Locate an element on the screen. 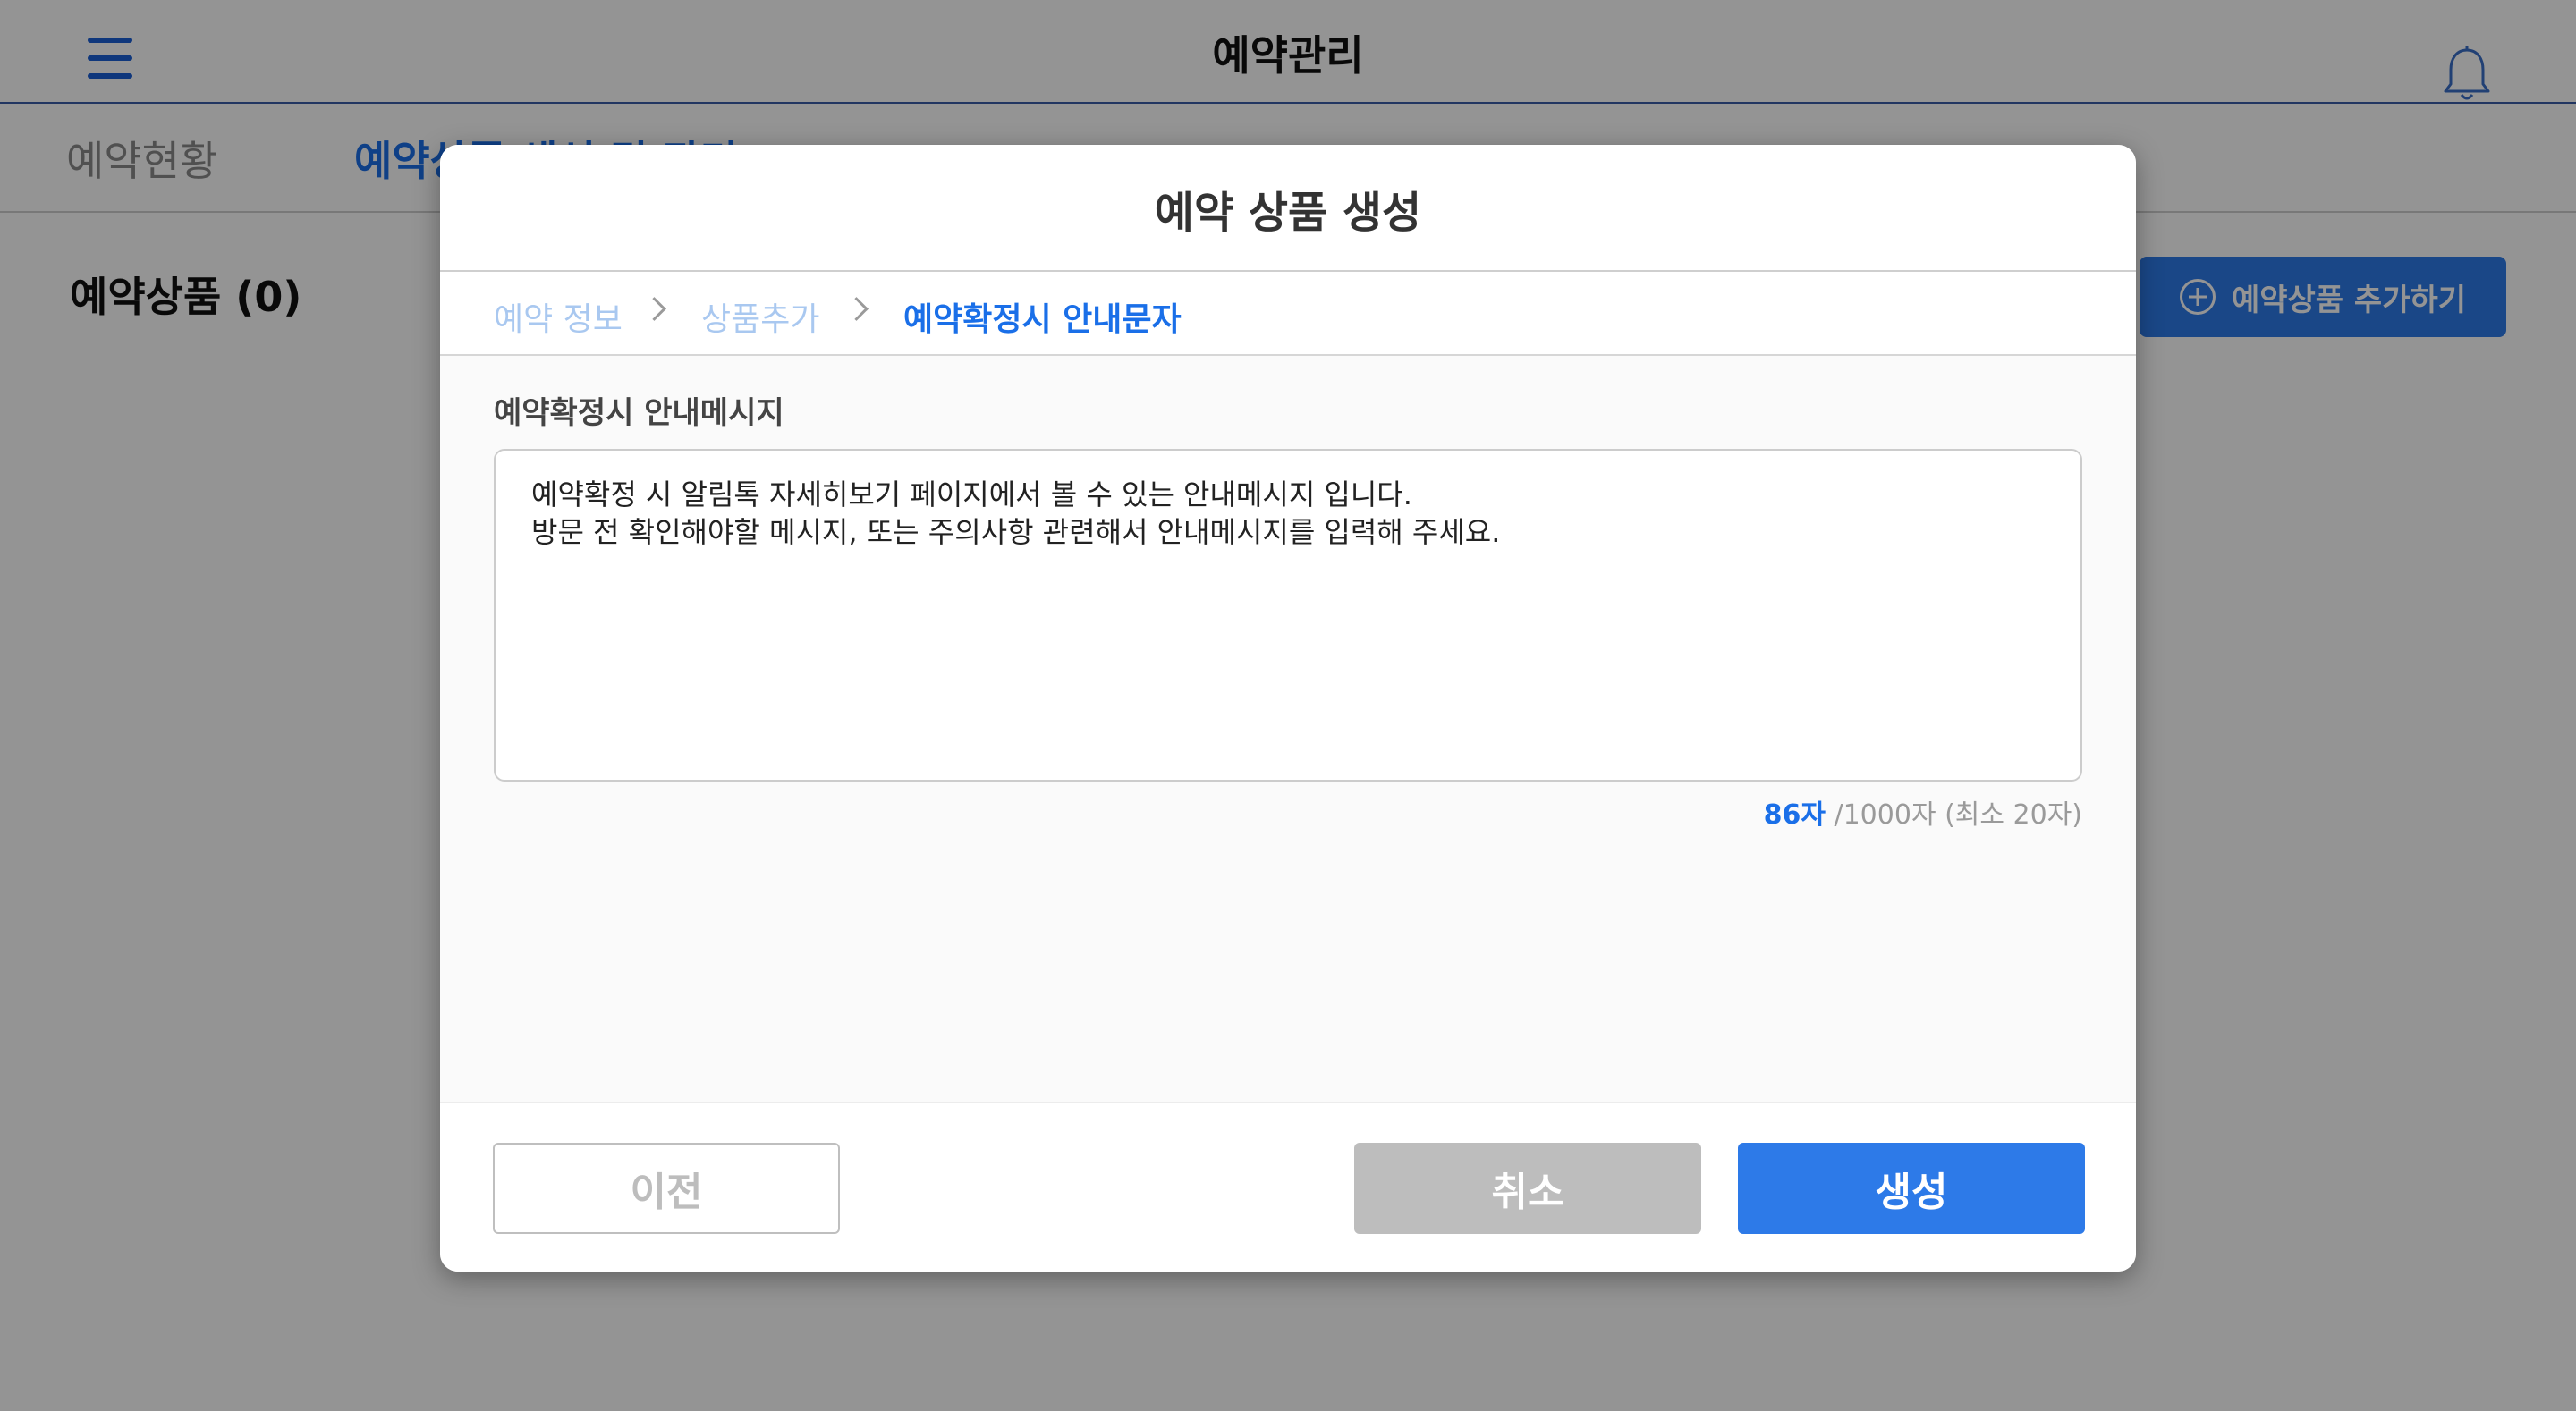 The image size is (2576, 1411). prev-button: 이전 is located at coordinates (666, 1189).